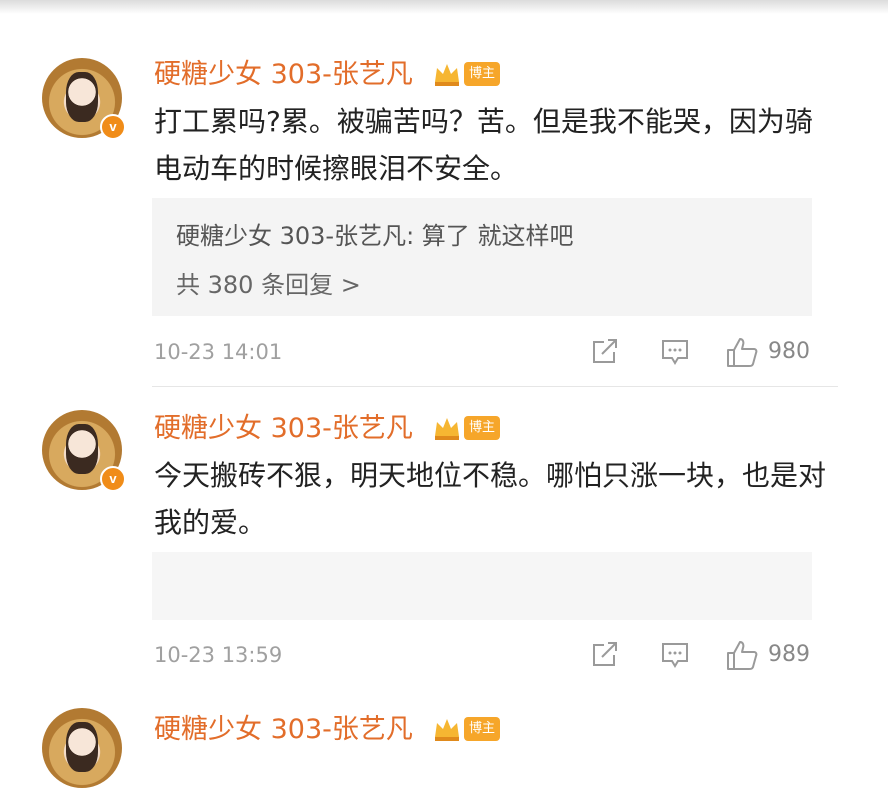 This screenshot has width=888, height=788. I want to click on avatar, so click(82, 748).